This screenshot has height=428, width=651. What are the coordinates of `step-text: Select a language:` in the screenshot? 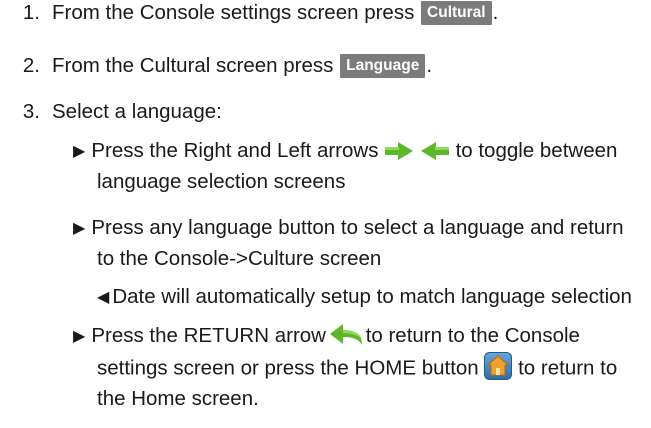 It's located at (137, 111).